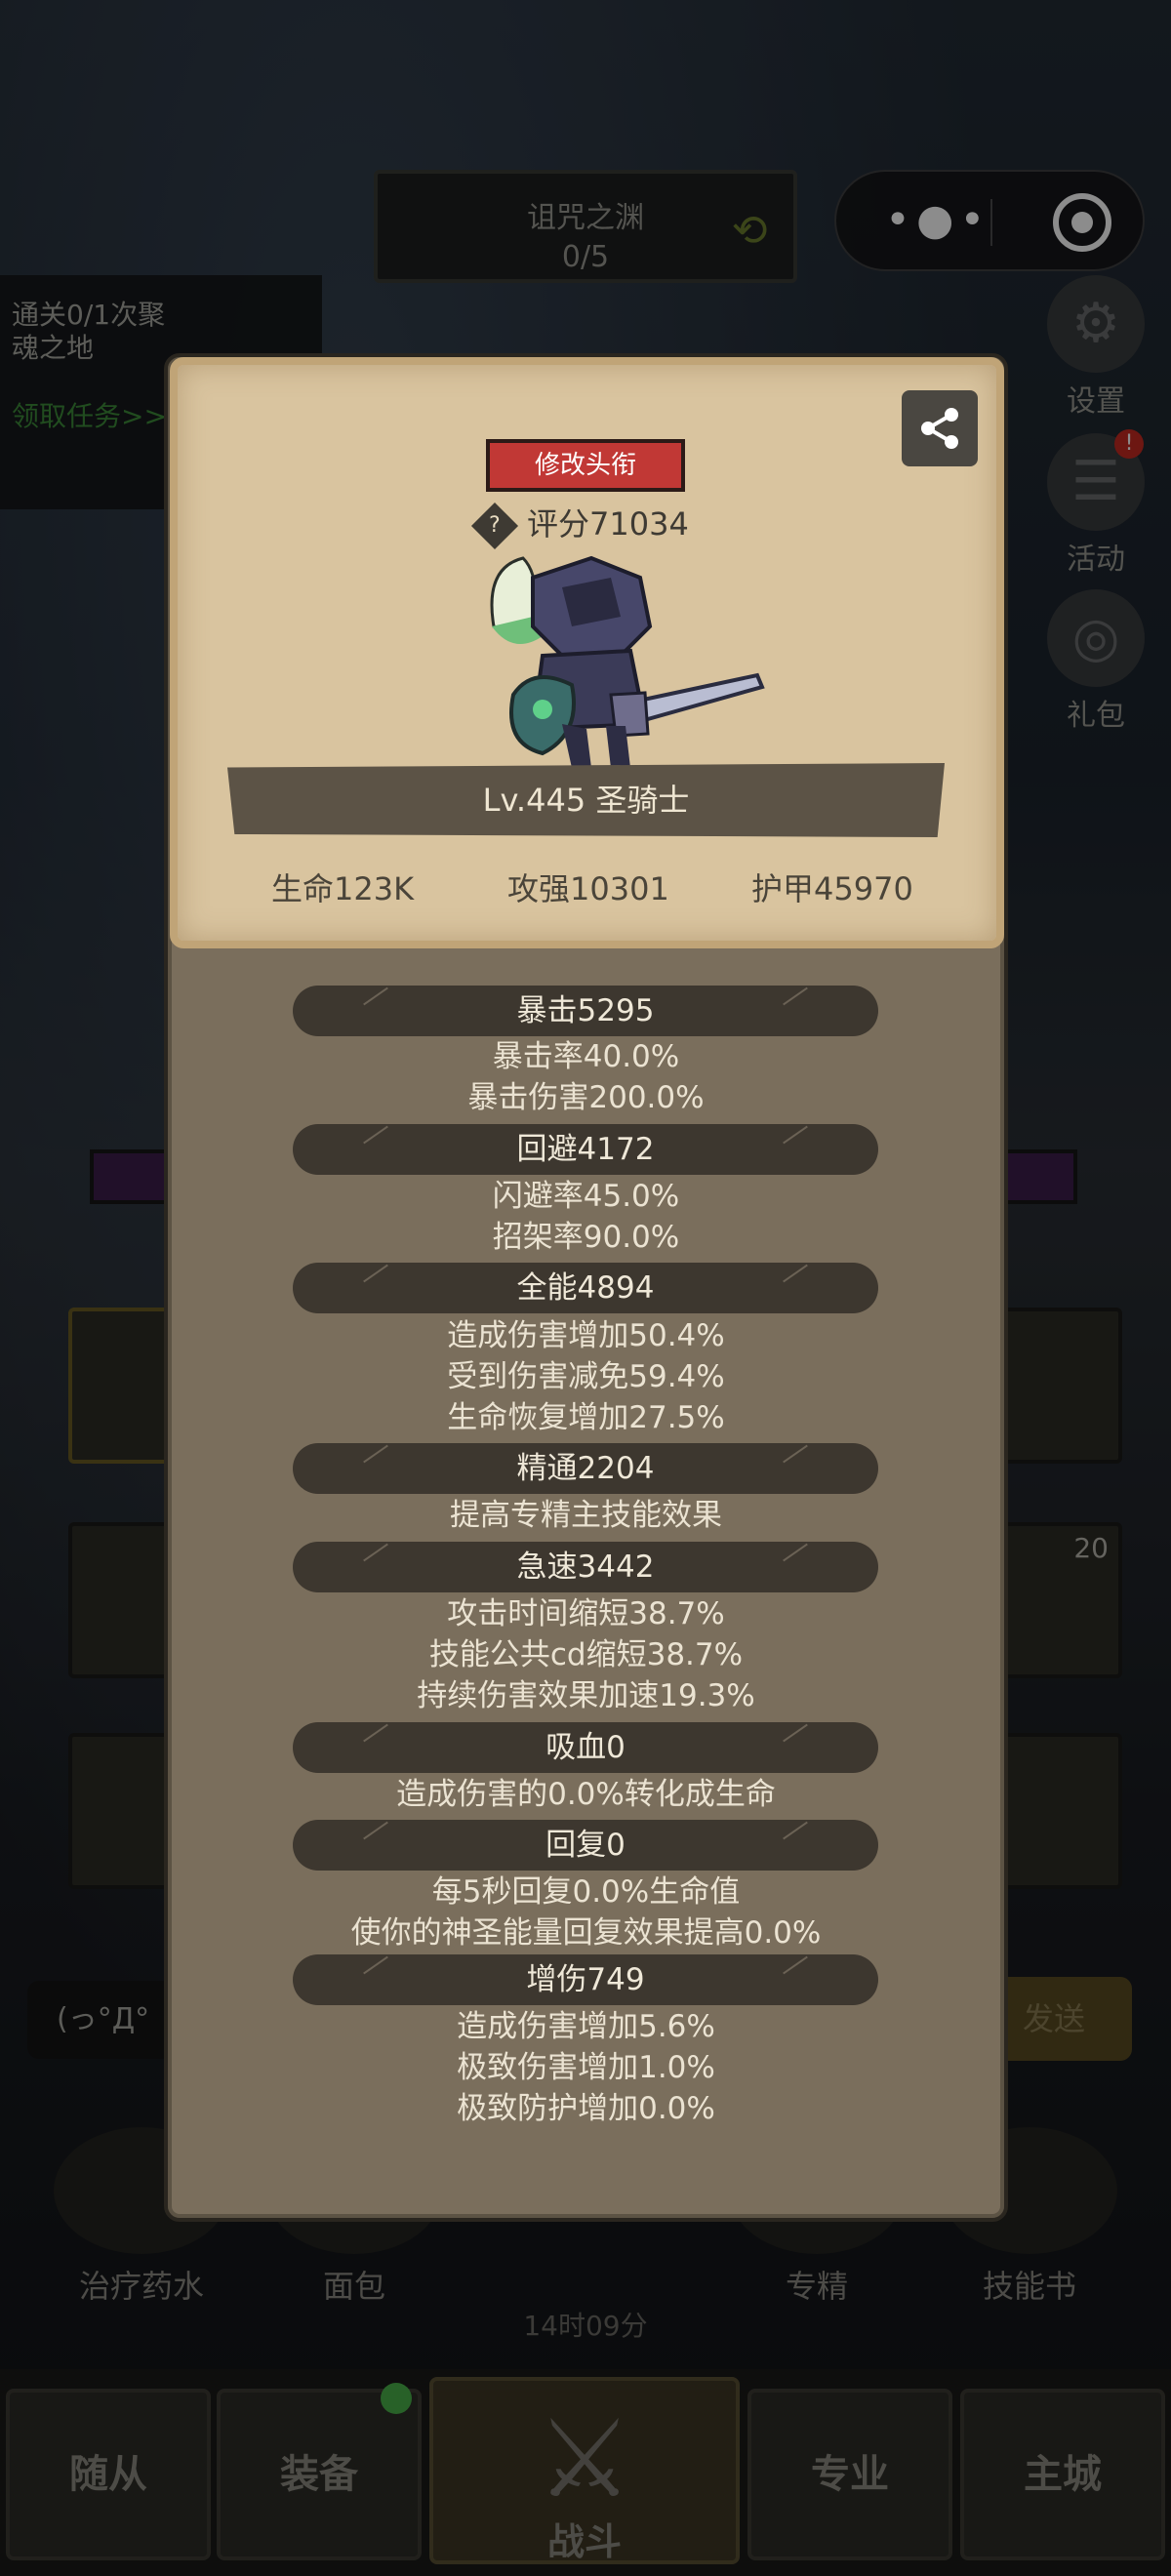 The width and height of the screenshot is (1171, 2576). I want to click on stat-header-haste: 急速3442, so click(585, 1567).